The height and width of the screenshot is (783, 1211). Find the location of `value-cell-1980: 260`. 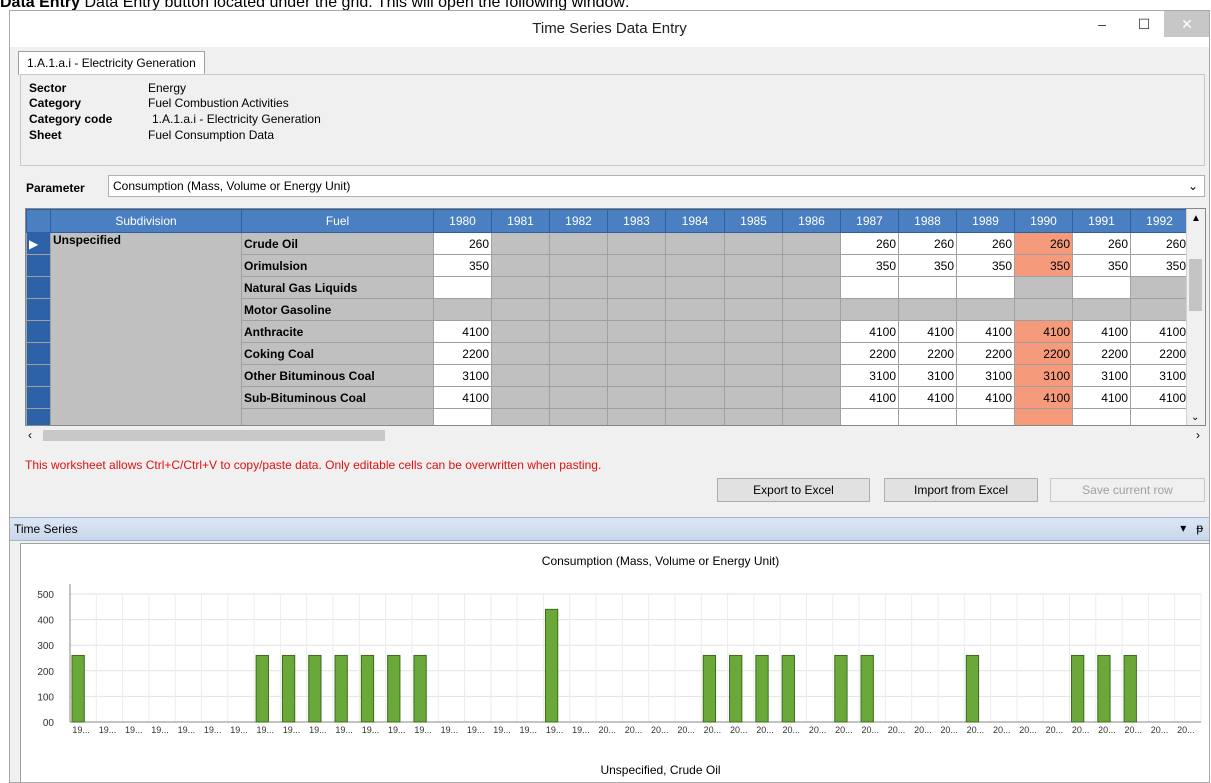

value-cell-1980: 260 is located at coordinates (462, 243).